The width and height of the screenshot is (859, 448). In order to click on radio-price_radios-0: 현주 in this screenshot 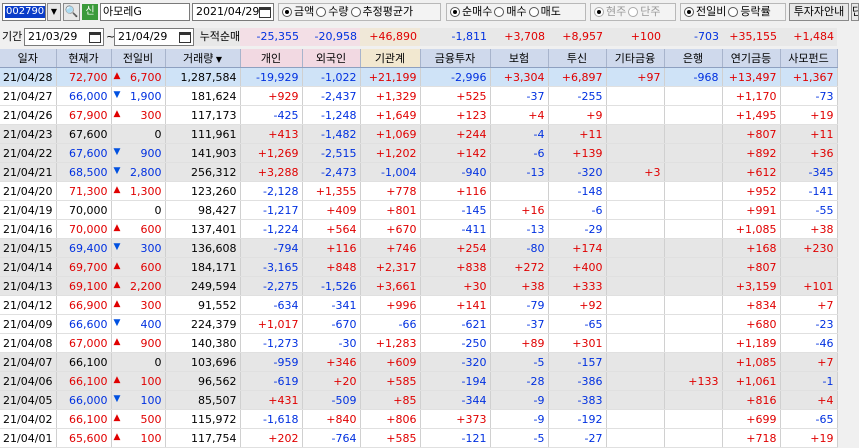, I will do `click(610, 12)`.